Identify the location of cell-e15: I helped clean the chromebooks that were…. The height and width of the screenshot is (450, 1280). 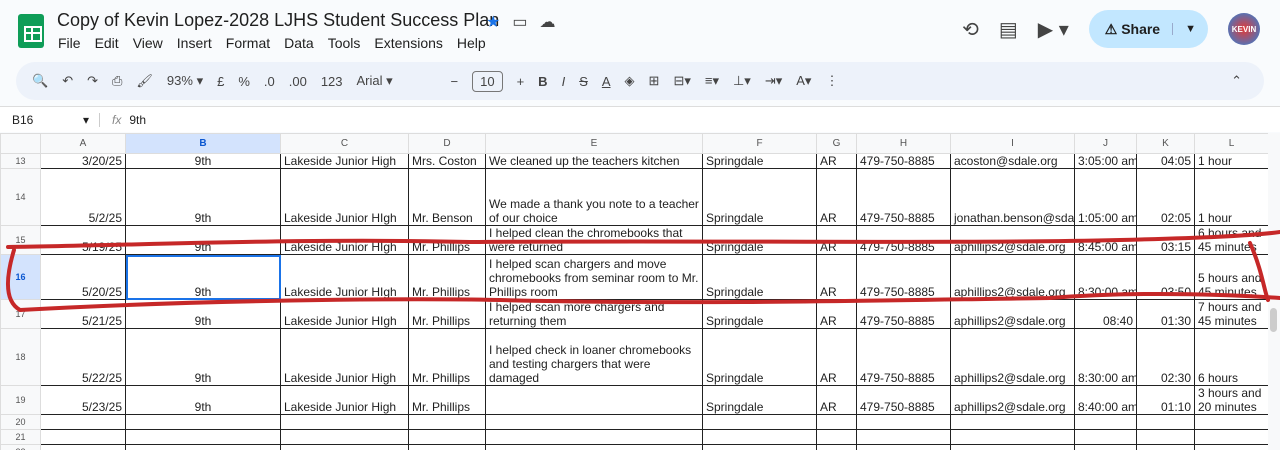
(594, 240).